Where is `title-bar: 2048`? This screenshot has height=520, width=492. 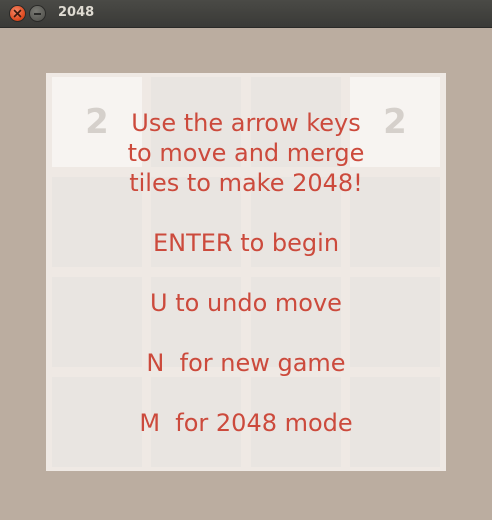 title-bar: 2048 is located at coordinates (246, 14).